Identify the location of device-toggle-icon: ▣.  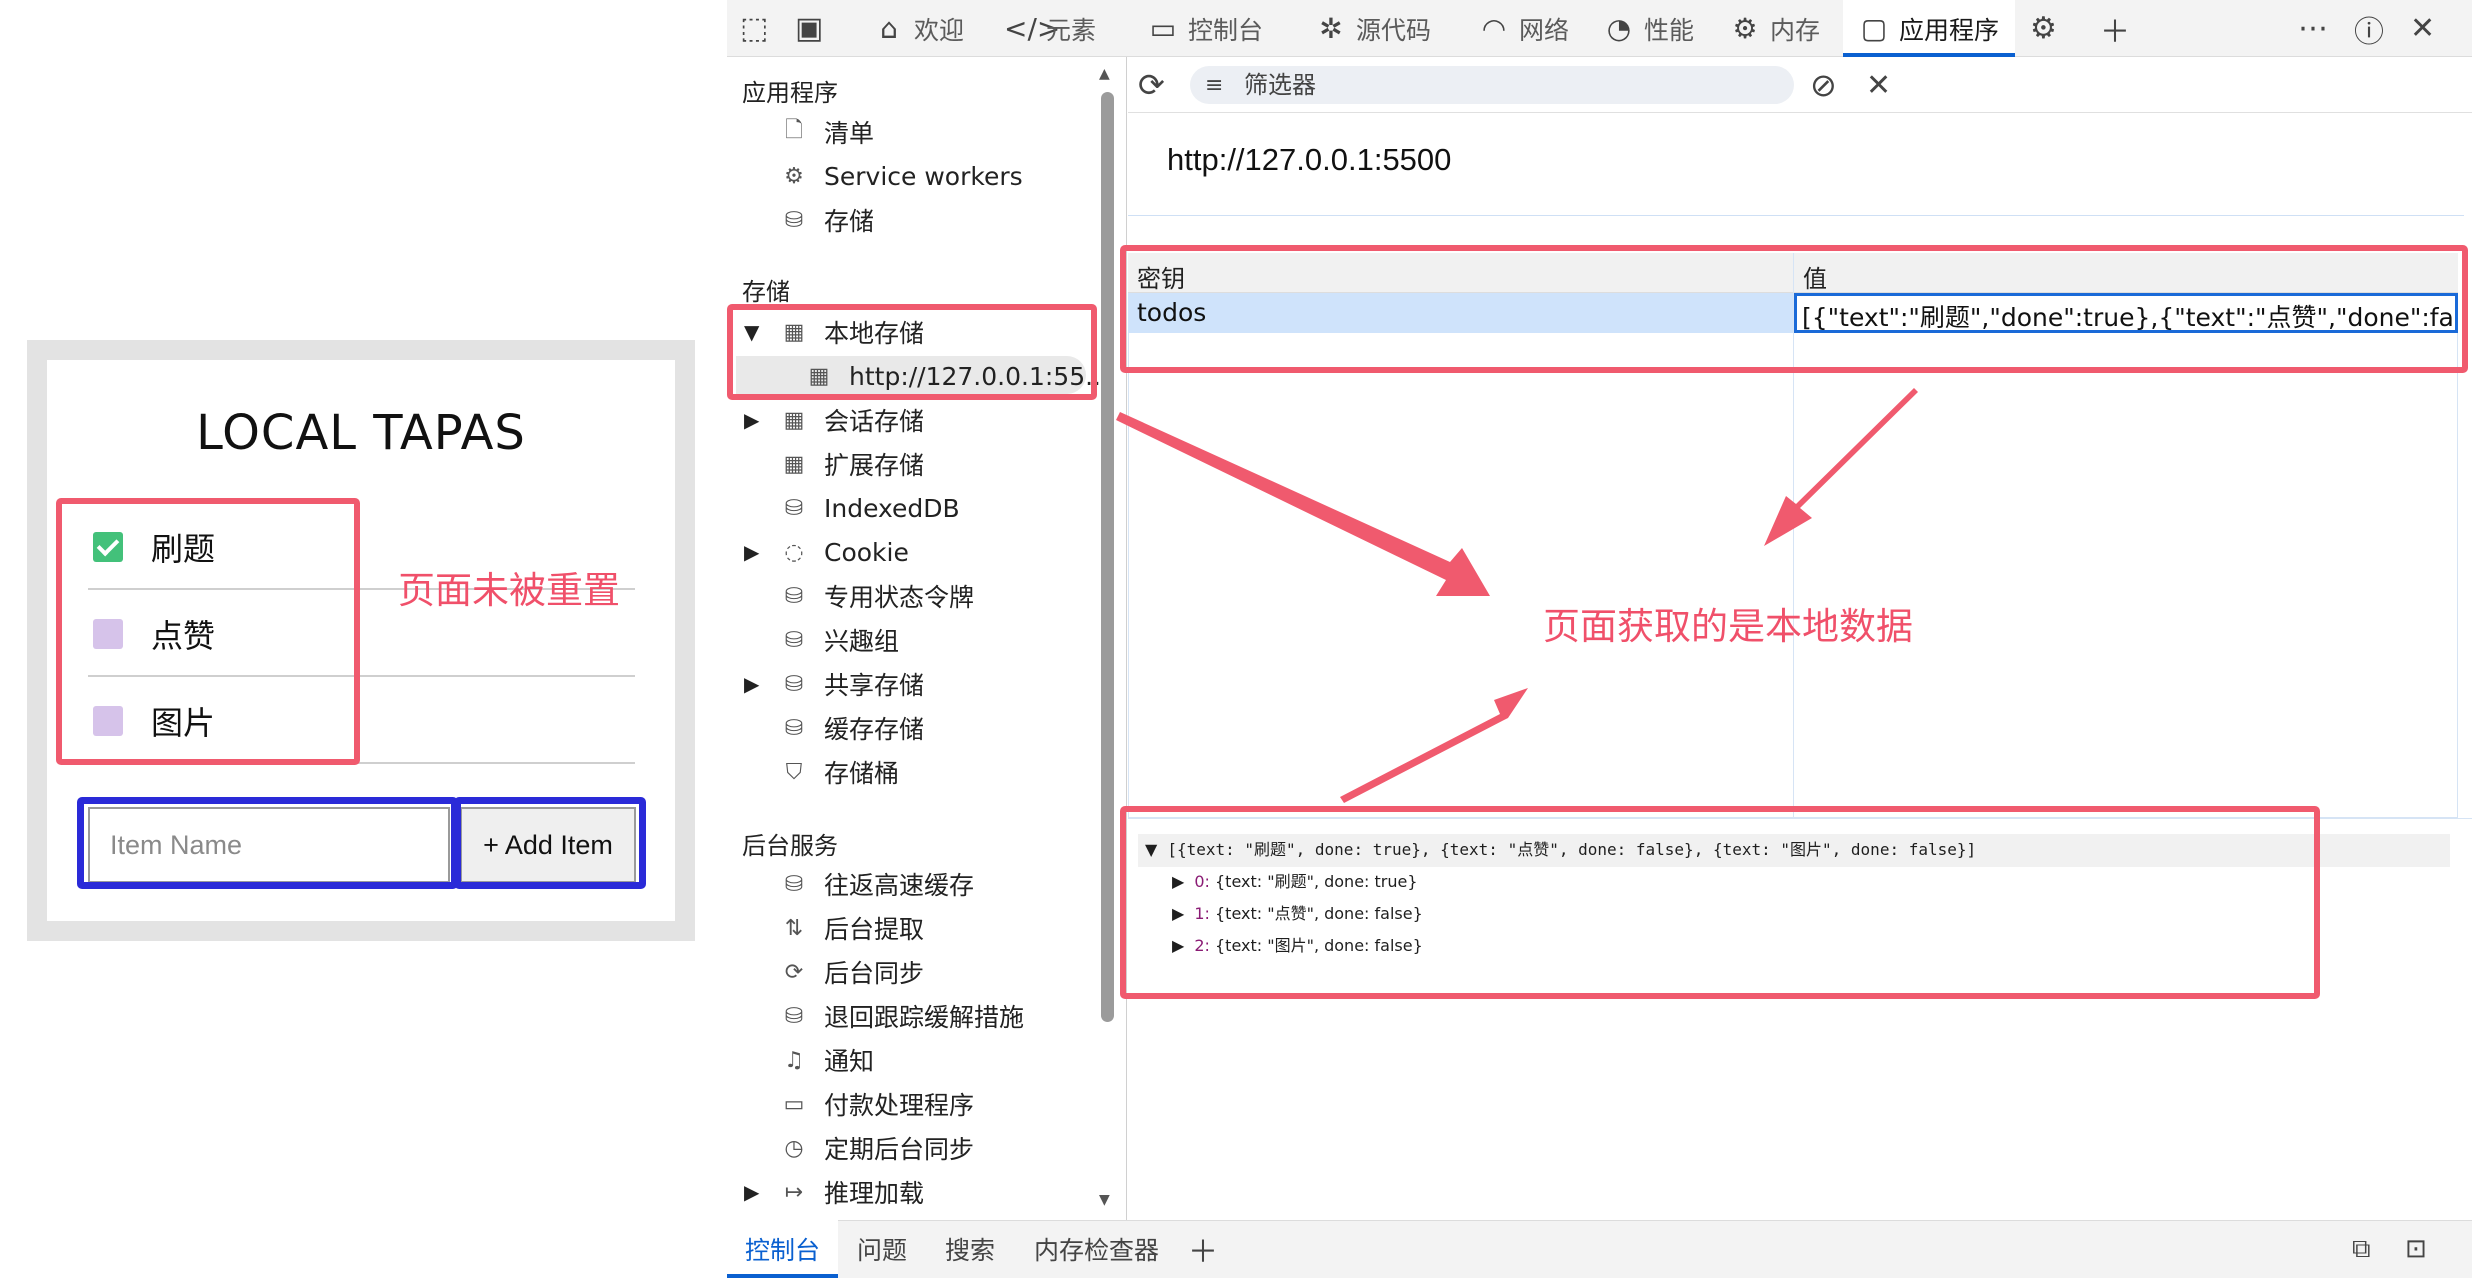
(809, 28).